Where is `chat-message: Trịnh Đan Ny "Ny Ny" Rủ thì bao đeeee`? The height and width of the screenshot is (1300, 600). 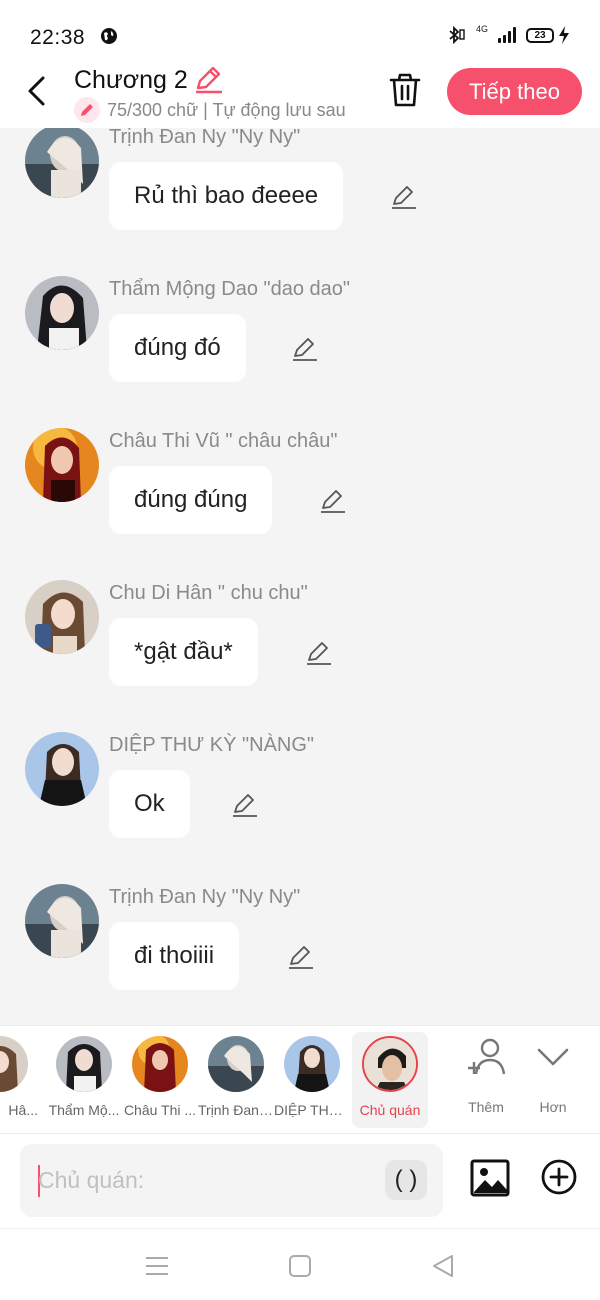 chat-message: Trịnh Đan Ny "Ny Ny" Rủ thì bao đeeee is located at coordinates (300, 196).